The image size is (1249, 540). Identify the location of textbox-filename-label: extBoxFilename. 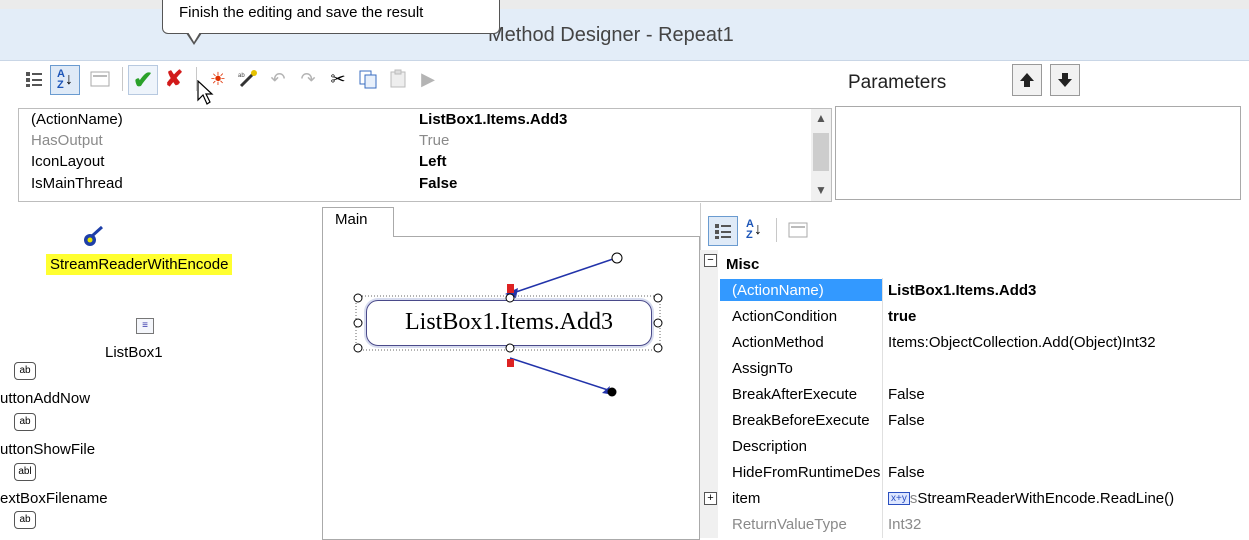
(54, 498).